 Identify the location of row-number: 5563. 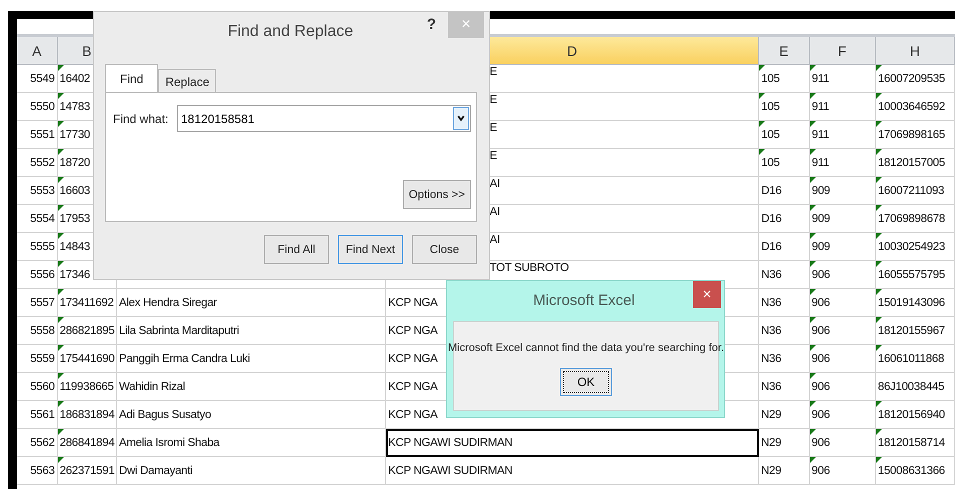
(37, 471).